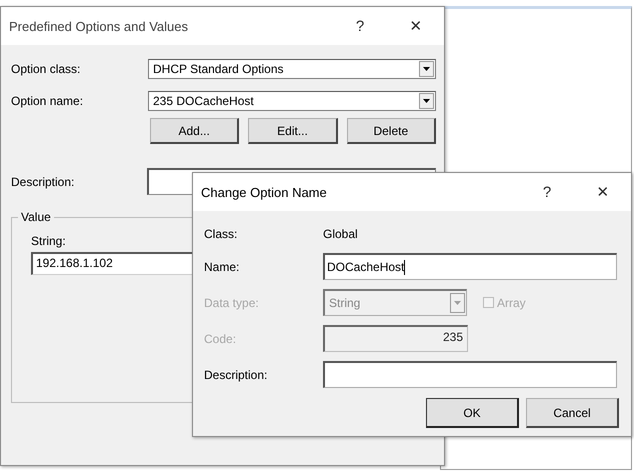  I want to click on field-label: Code:, so click(221, 339).